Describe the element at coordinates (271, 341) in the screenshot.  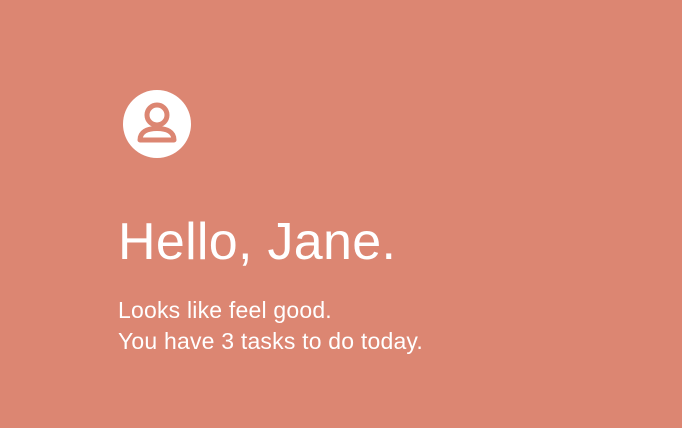
I see `status-message-line-2: You have 3 tasks to do today.` at that location.